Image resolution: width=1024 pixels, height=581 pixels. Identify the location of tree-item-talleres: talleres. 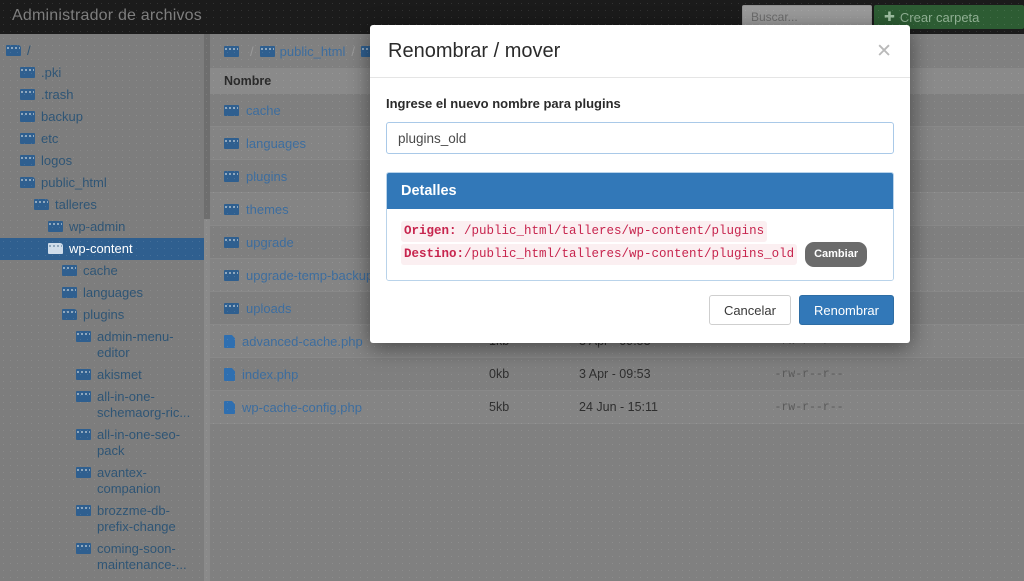
(105, 205).